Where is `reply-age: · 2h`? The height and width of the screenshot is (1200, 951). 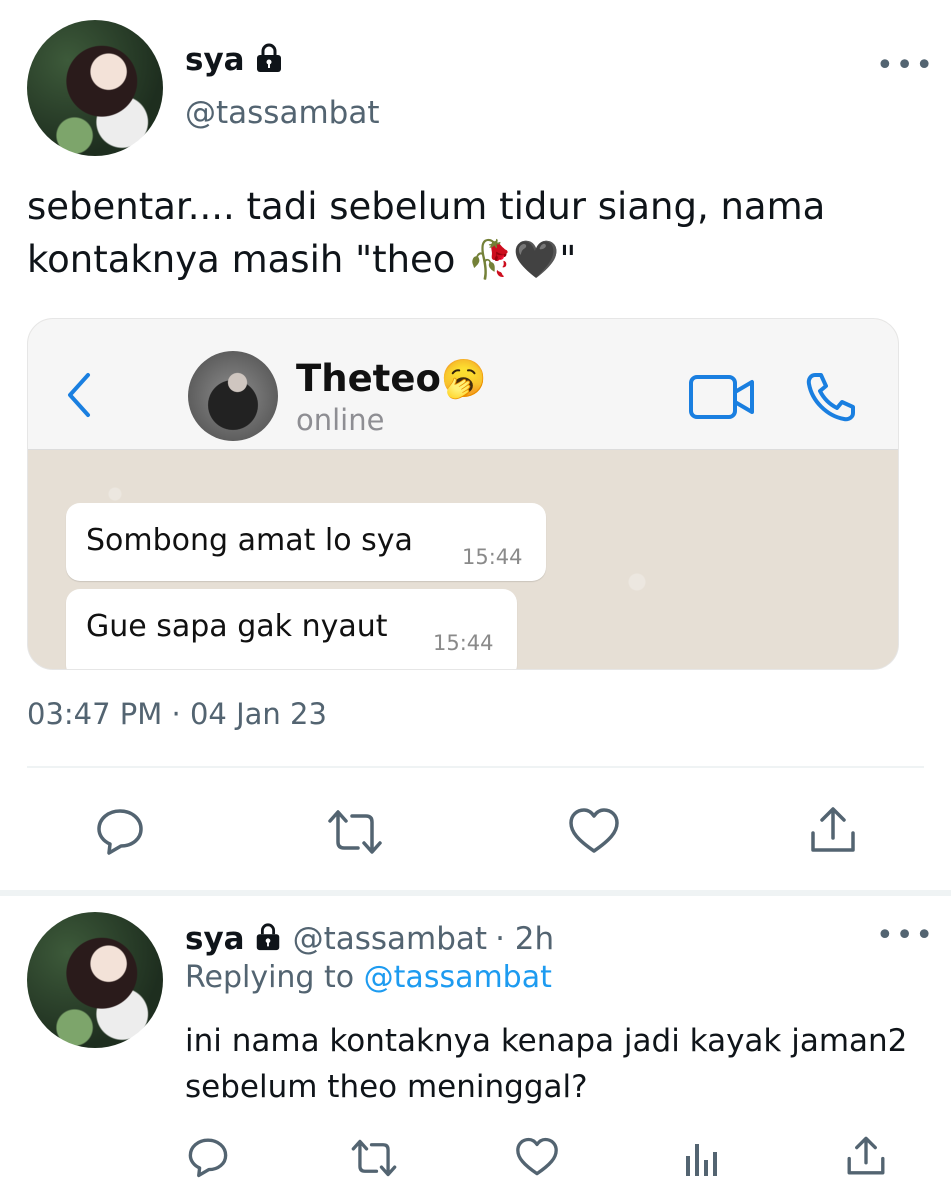
reply-age: · 2h is located at coordinates (525, 939).